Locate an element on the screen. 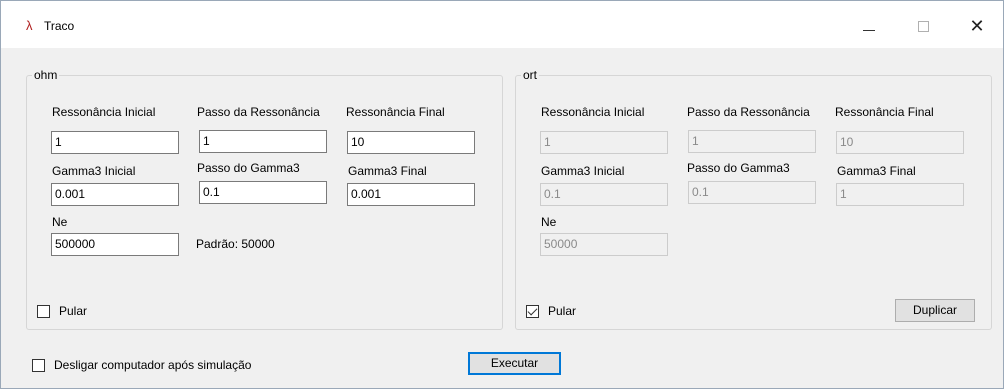  ohm-ne-label: Ne is located at coordinates (60, 222).